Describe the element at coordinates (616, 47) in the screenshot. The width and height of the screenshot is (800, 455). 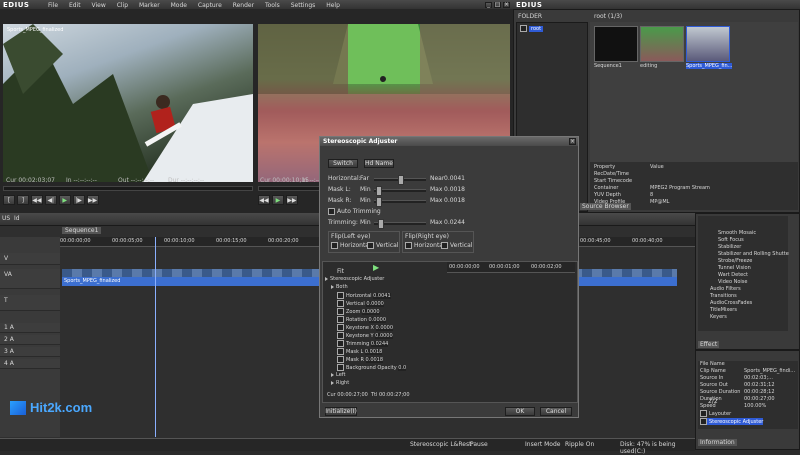
I see `bin-item: Sequence1` at that location.